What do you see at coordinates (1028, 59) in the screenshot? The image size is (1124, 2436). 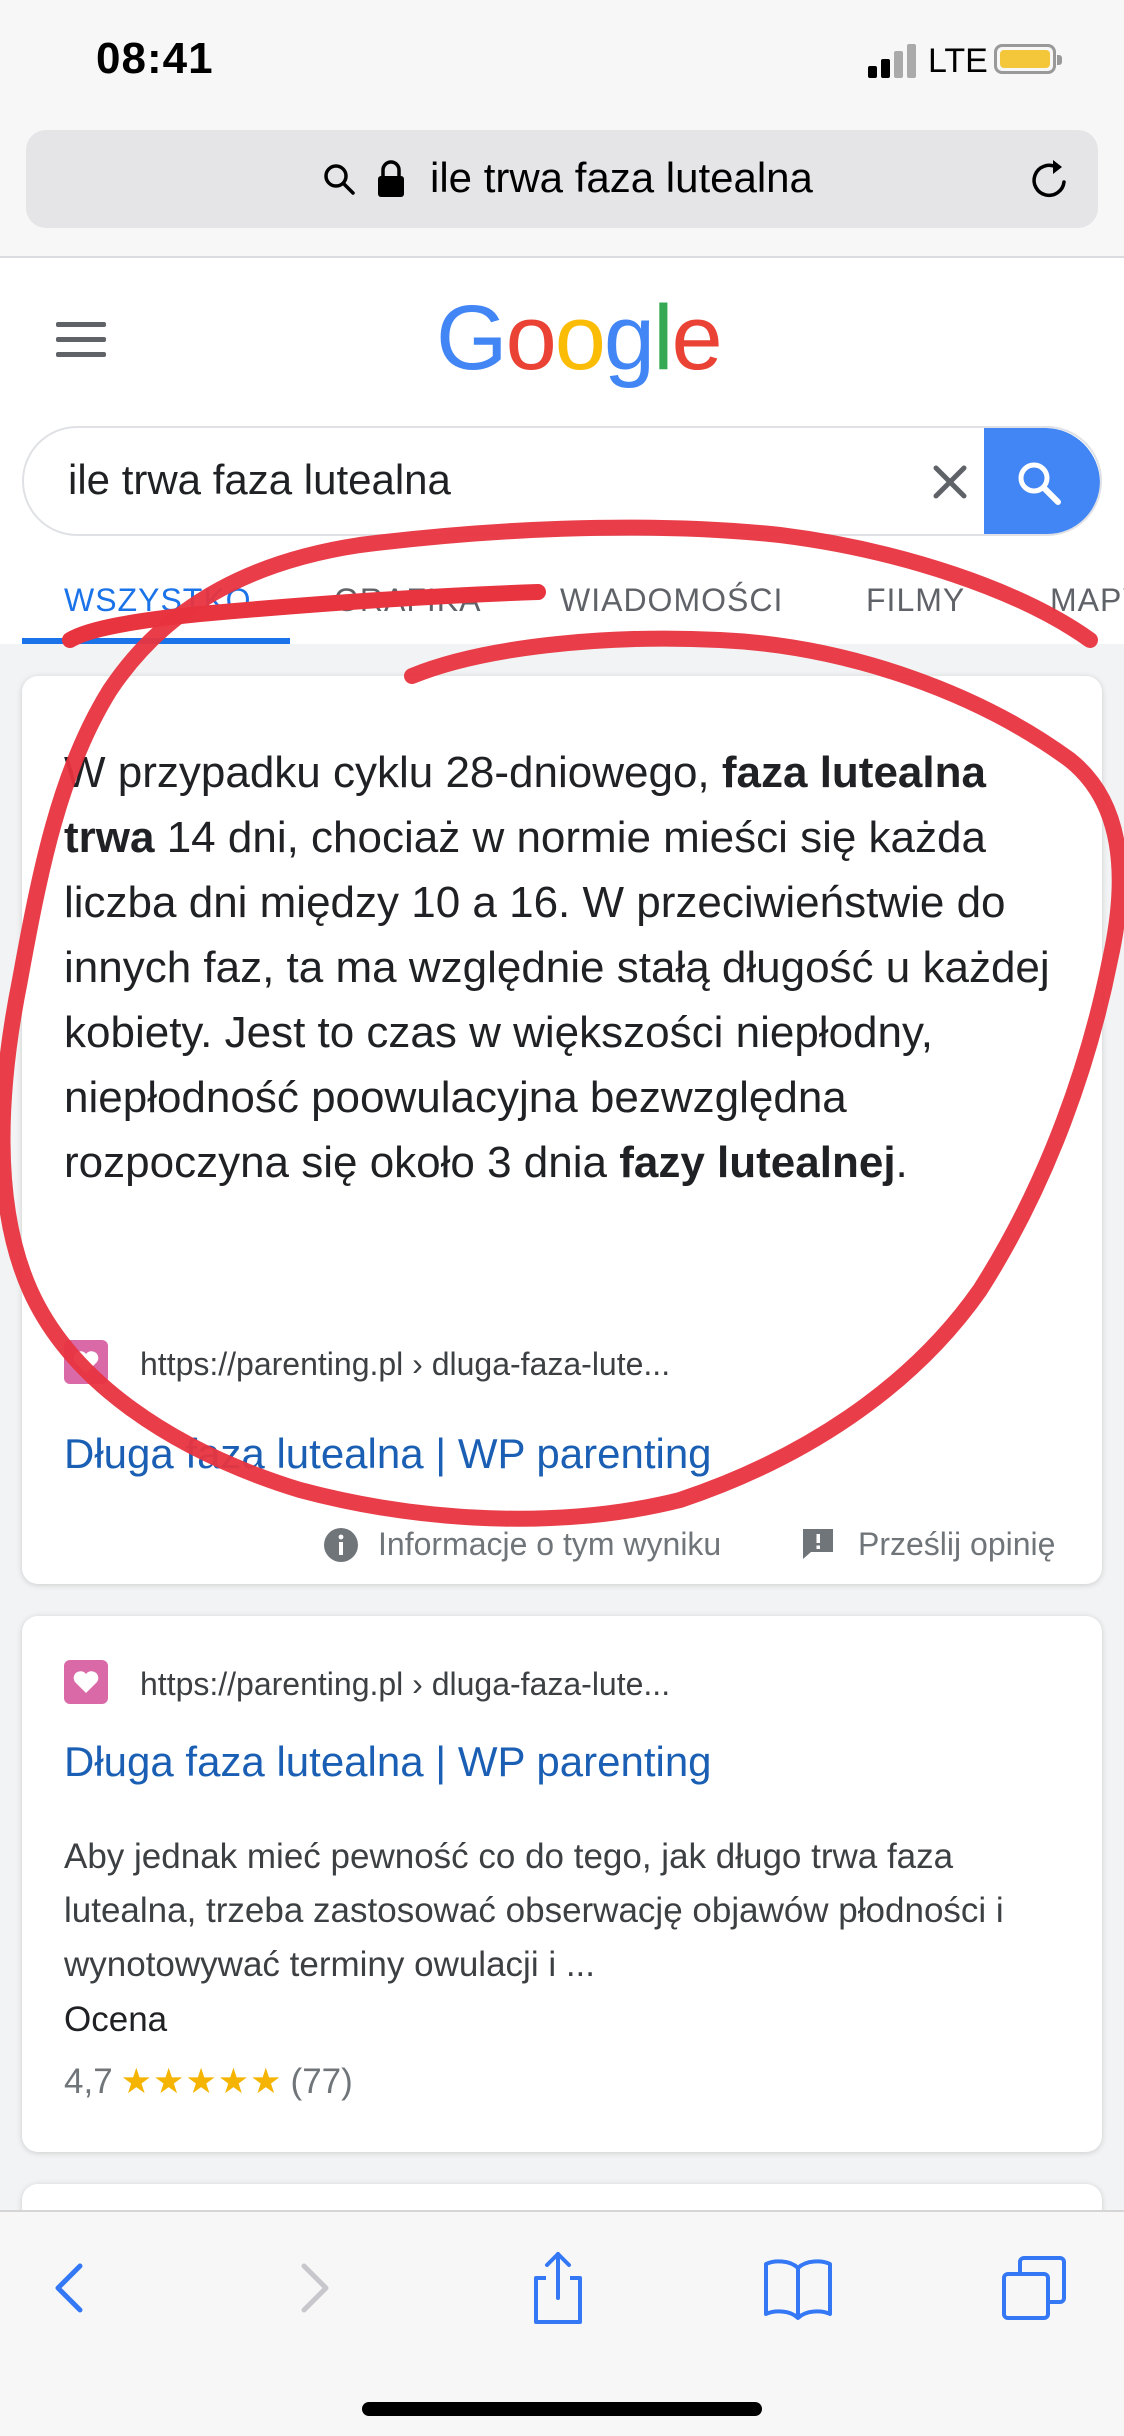 I see `battery-icon` at bounding box center [1028, 59].